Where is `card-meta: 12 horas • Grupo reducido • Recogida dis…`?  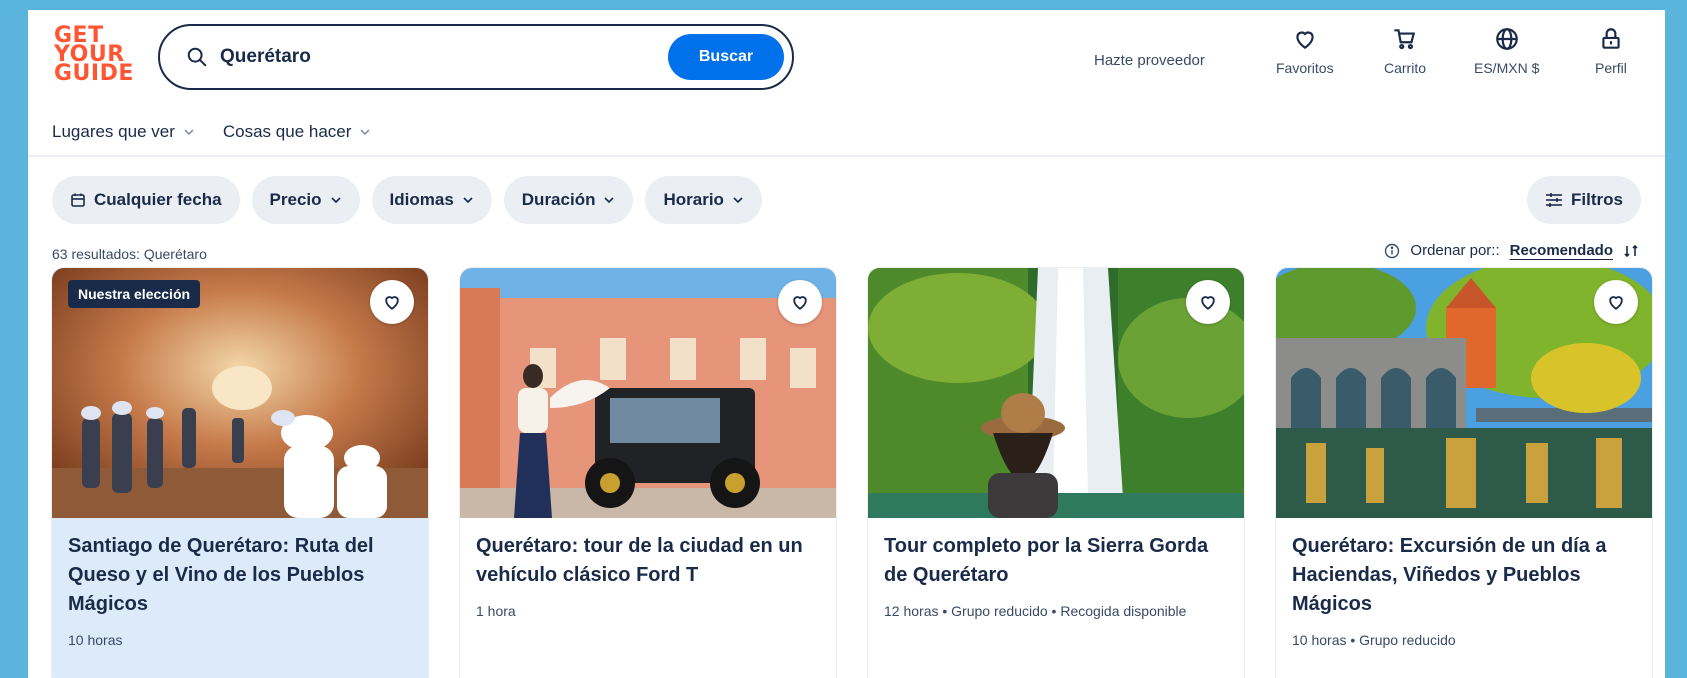 card-meta: 12 horas • Grupo reducido • Recogida dis… is located at coordinates (1035, 611).